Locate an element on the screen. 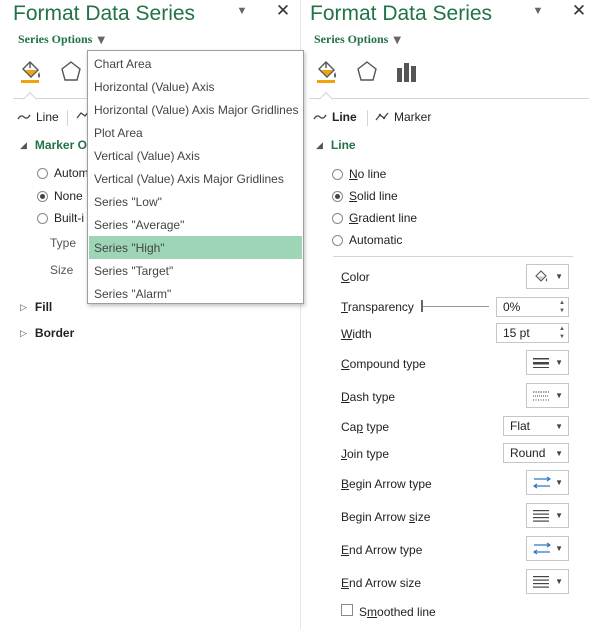  compound-type-button: ▼ is located at coordinates (547, 362).